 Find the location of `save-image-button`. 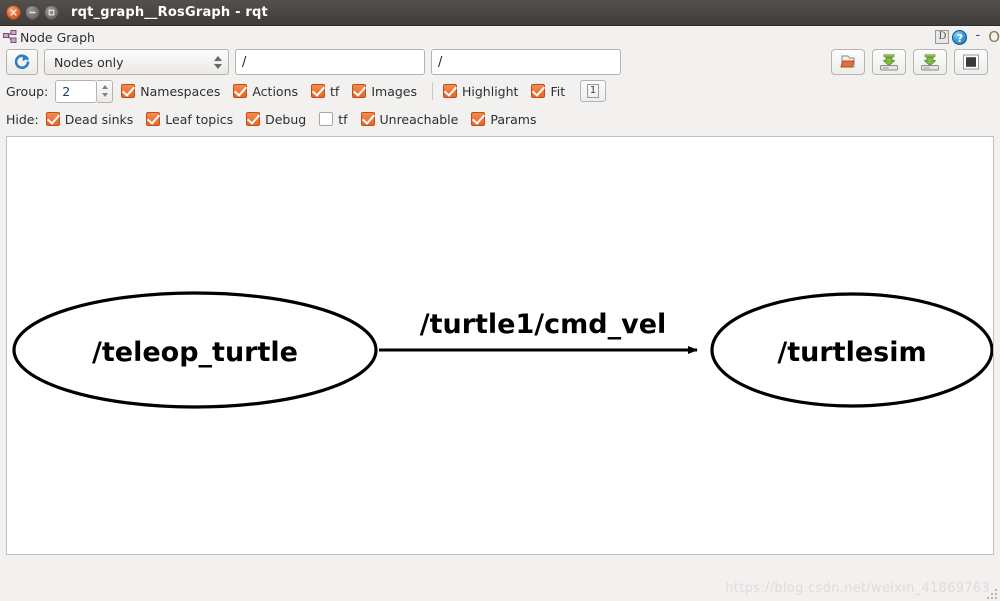

save-image-button is located at coordinates (930, 62).